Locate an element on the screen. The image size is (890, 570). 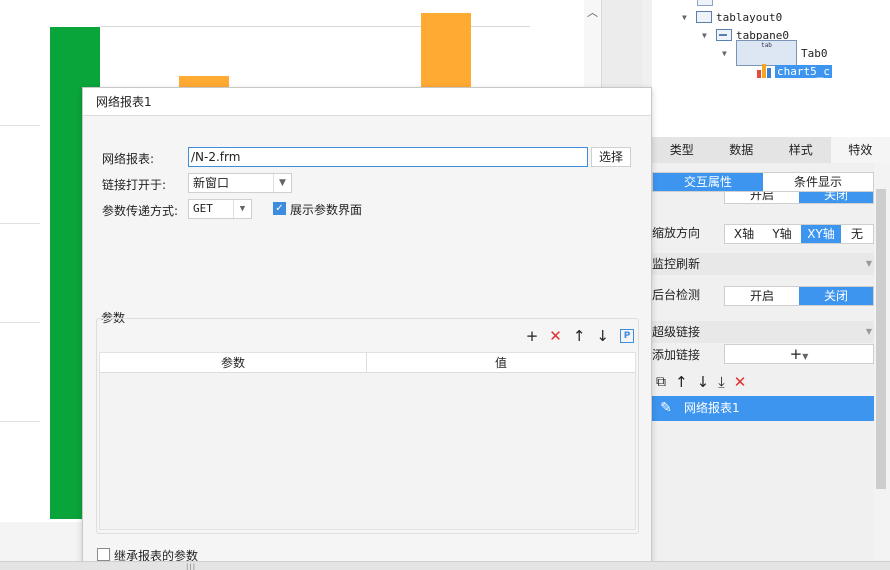
zoom-direction-selector: X轴 Y轴 XY轴 无 is located at coordinates (799, 234).